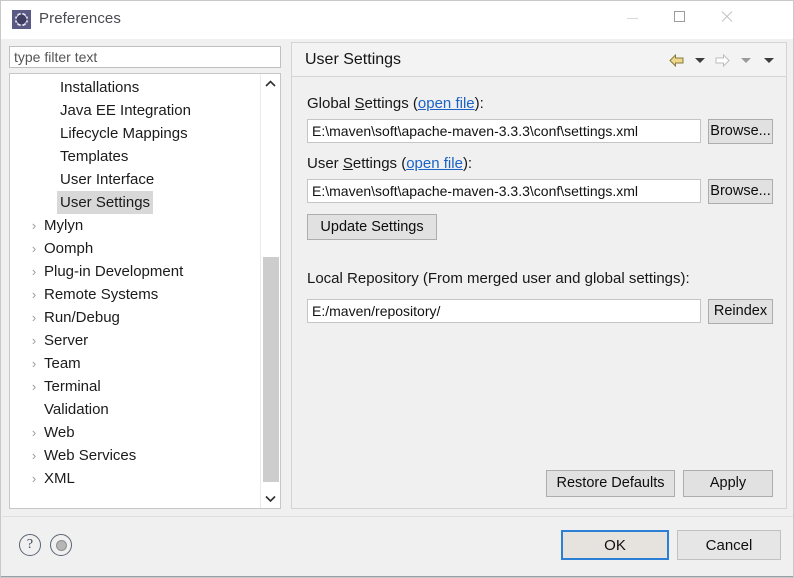 The height and width of the screenshot is (578, 794). Describe the element at coordinates (479, 103) in the screenshot. I see `global-label-suffix: ):` at that location.